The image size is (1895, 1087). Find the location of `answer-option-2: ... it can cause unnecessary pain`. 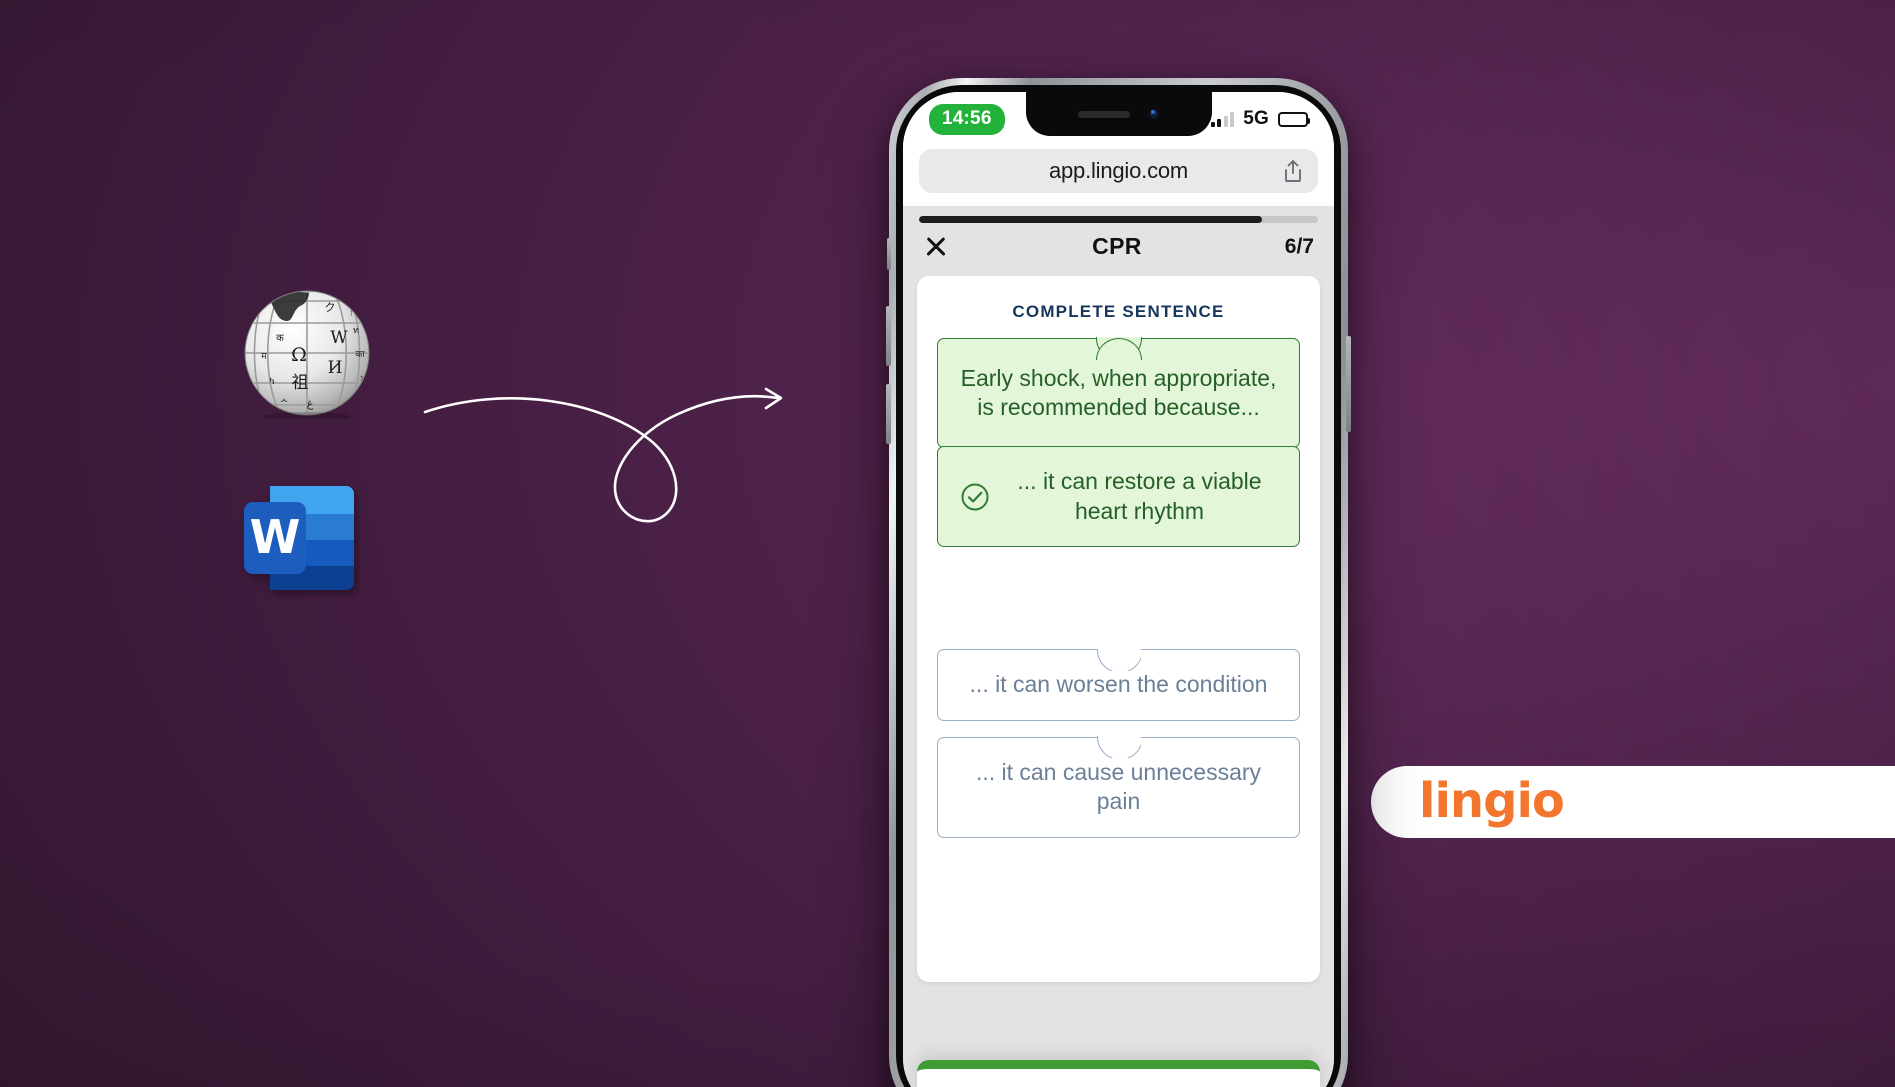

answer-option-2: ... it can cause unnecessary pain is located at coordinates (1118, 787).